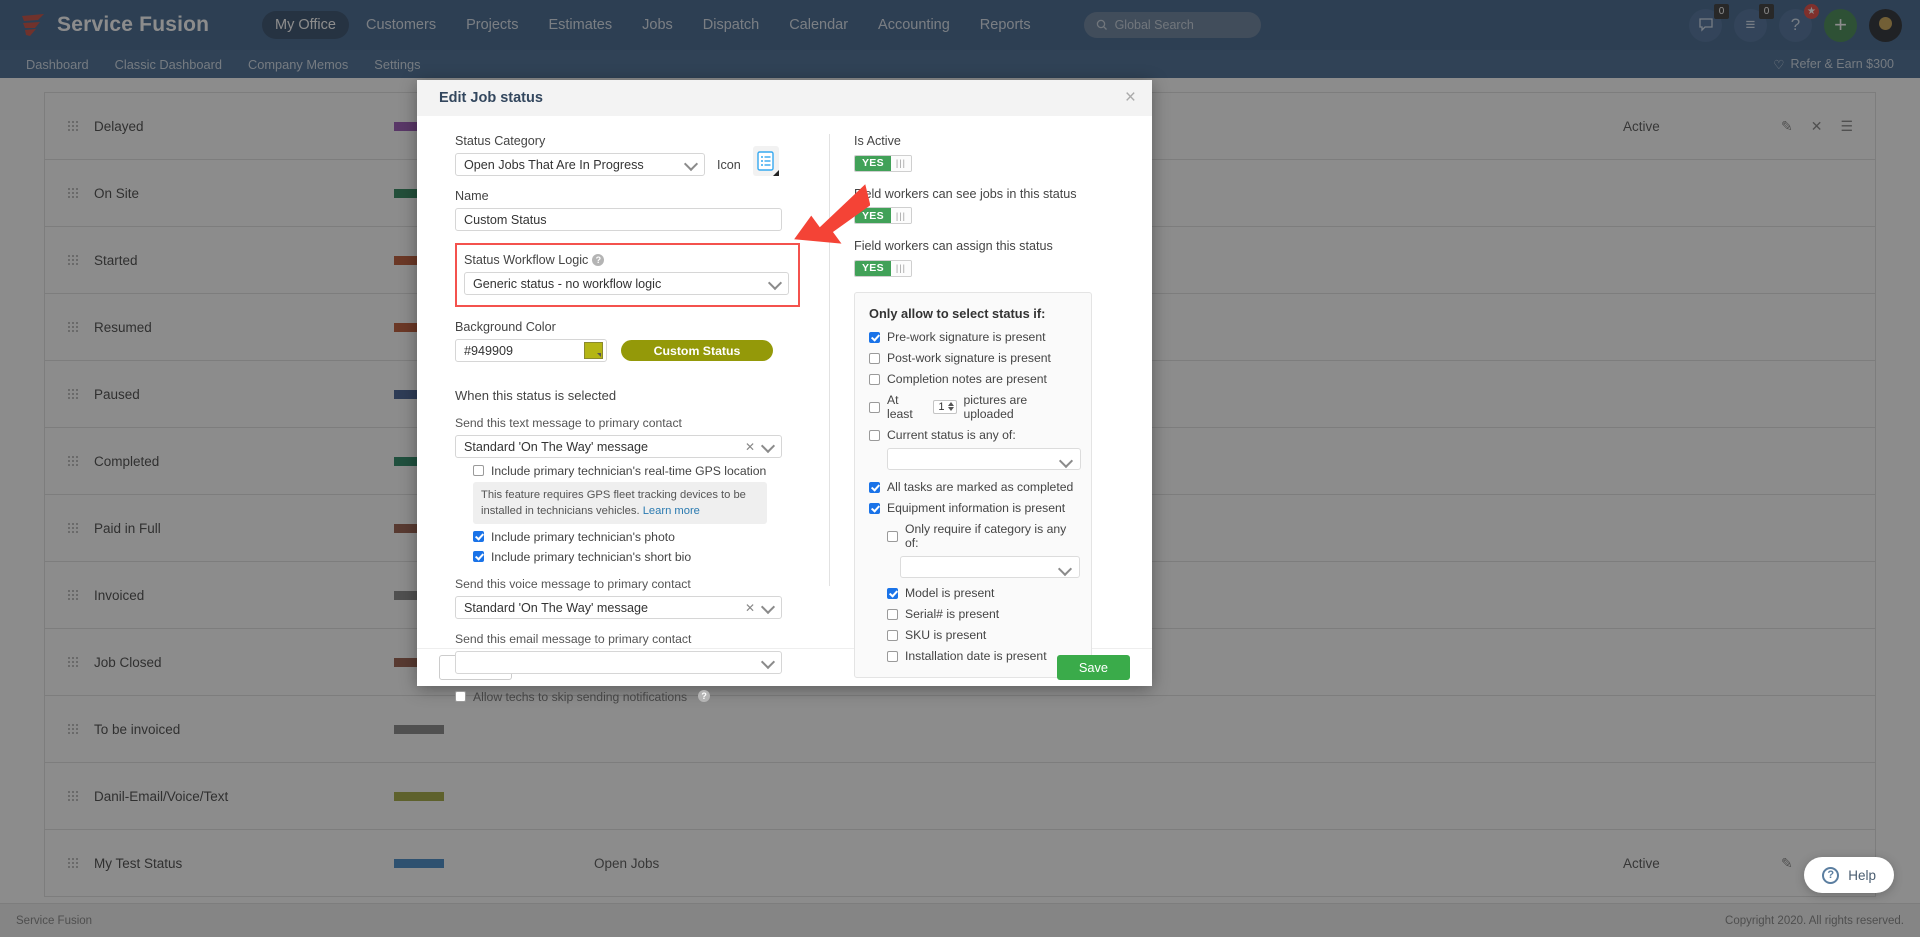 This screenshot has height=937, width=1920. I want to click on require-category-row: Only require if category is any of:, so click(982, 536).